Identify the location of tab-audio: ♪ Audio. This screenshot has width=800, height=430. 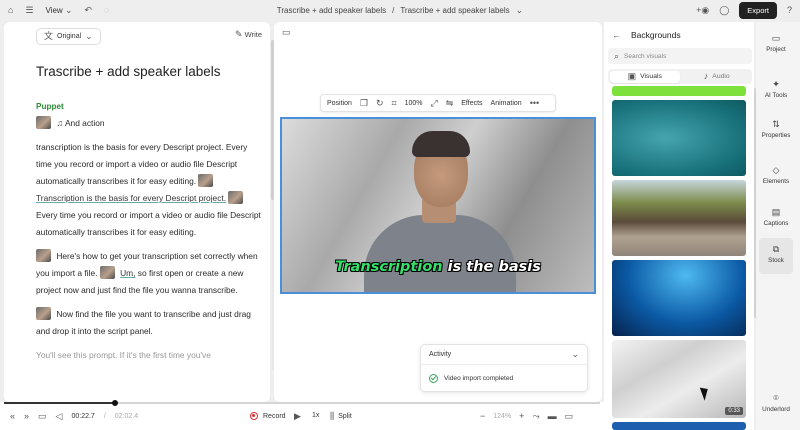
(717, 76).